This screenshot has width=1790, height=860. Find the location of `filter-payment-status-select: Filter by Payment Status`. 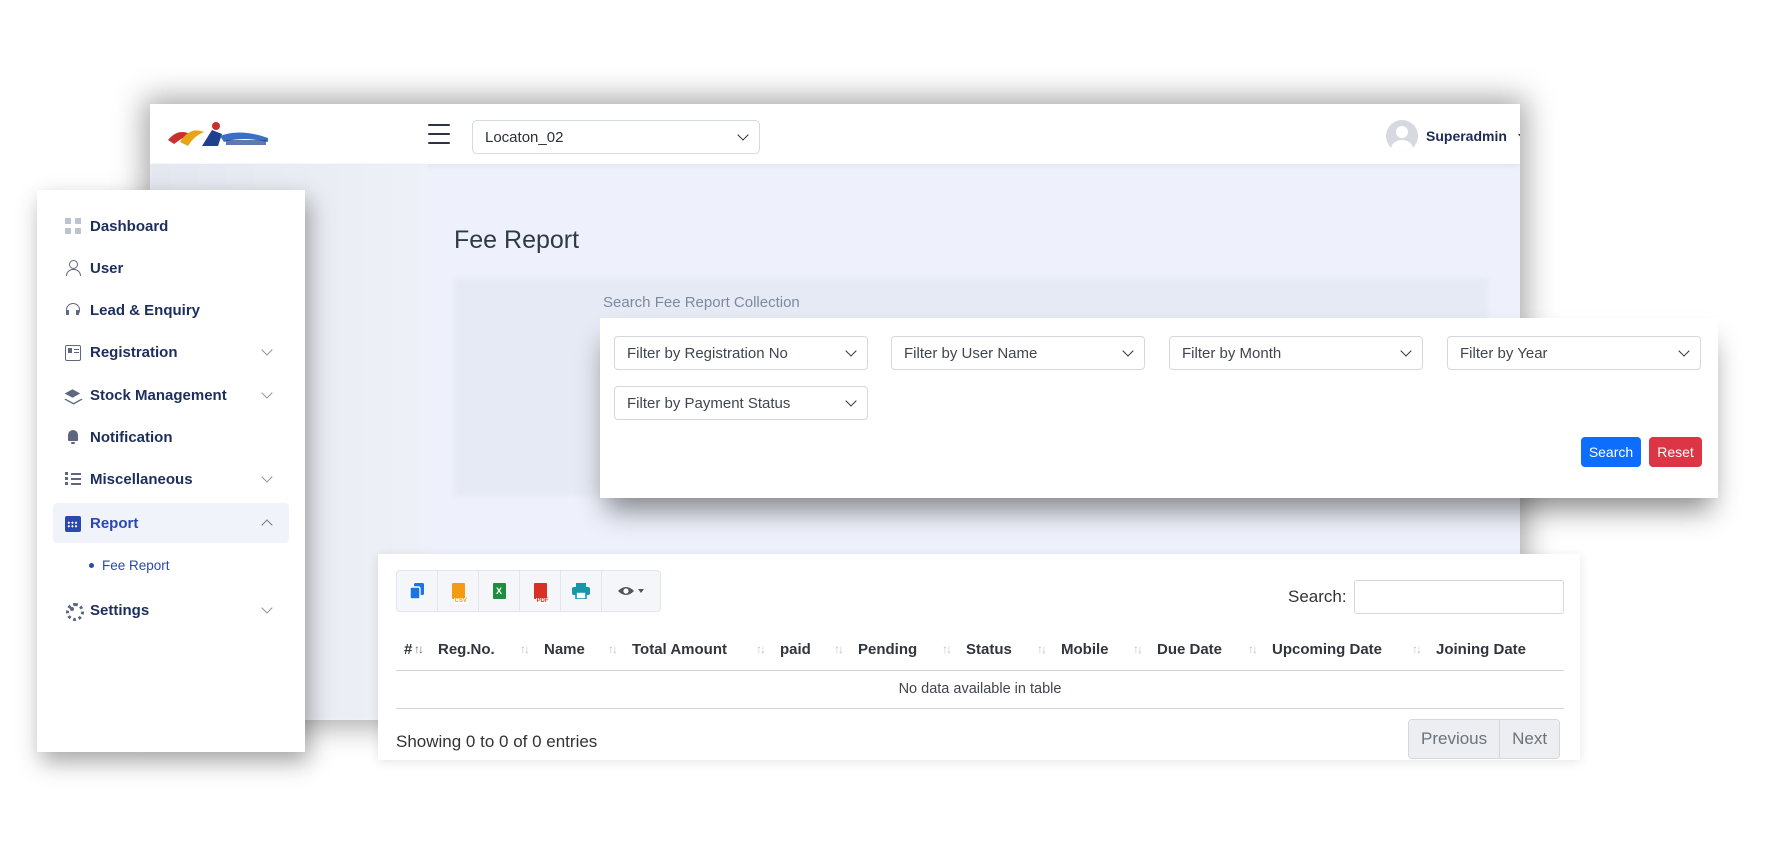

filter-payment-status-select: Filter by Payment Status is located at coordinates (741, 403).